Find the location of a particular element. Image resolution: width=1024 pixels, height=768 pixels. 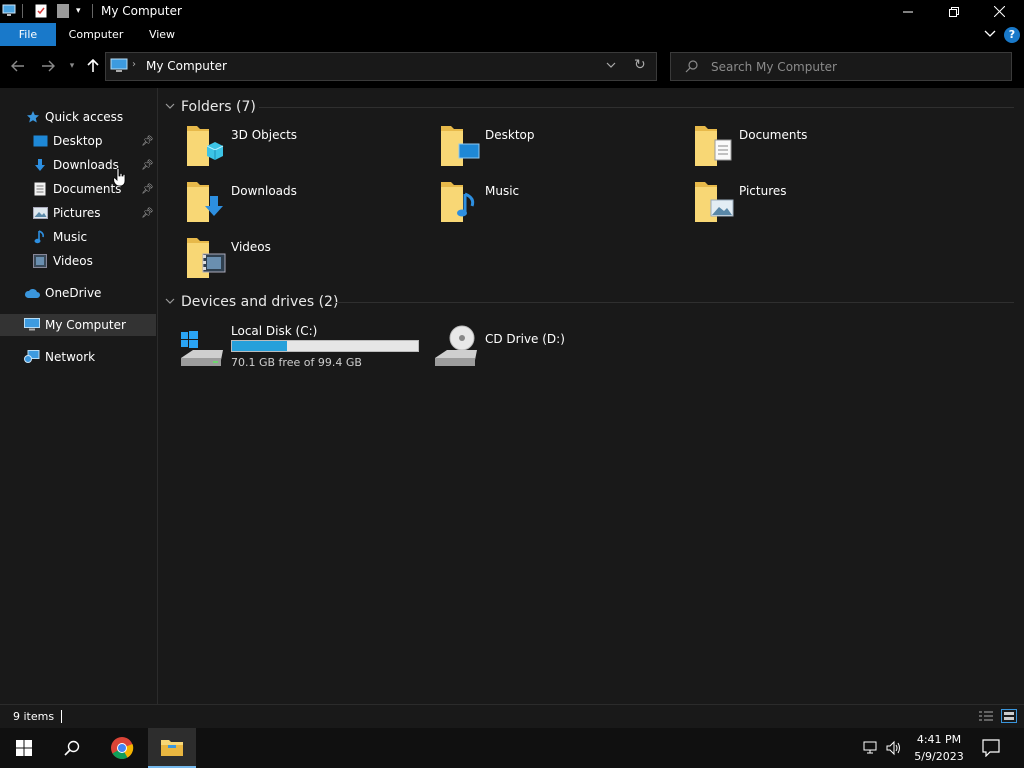

nav-item-my-computer: My Computer is located at coordinates (78, 325).